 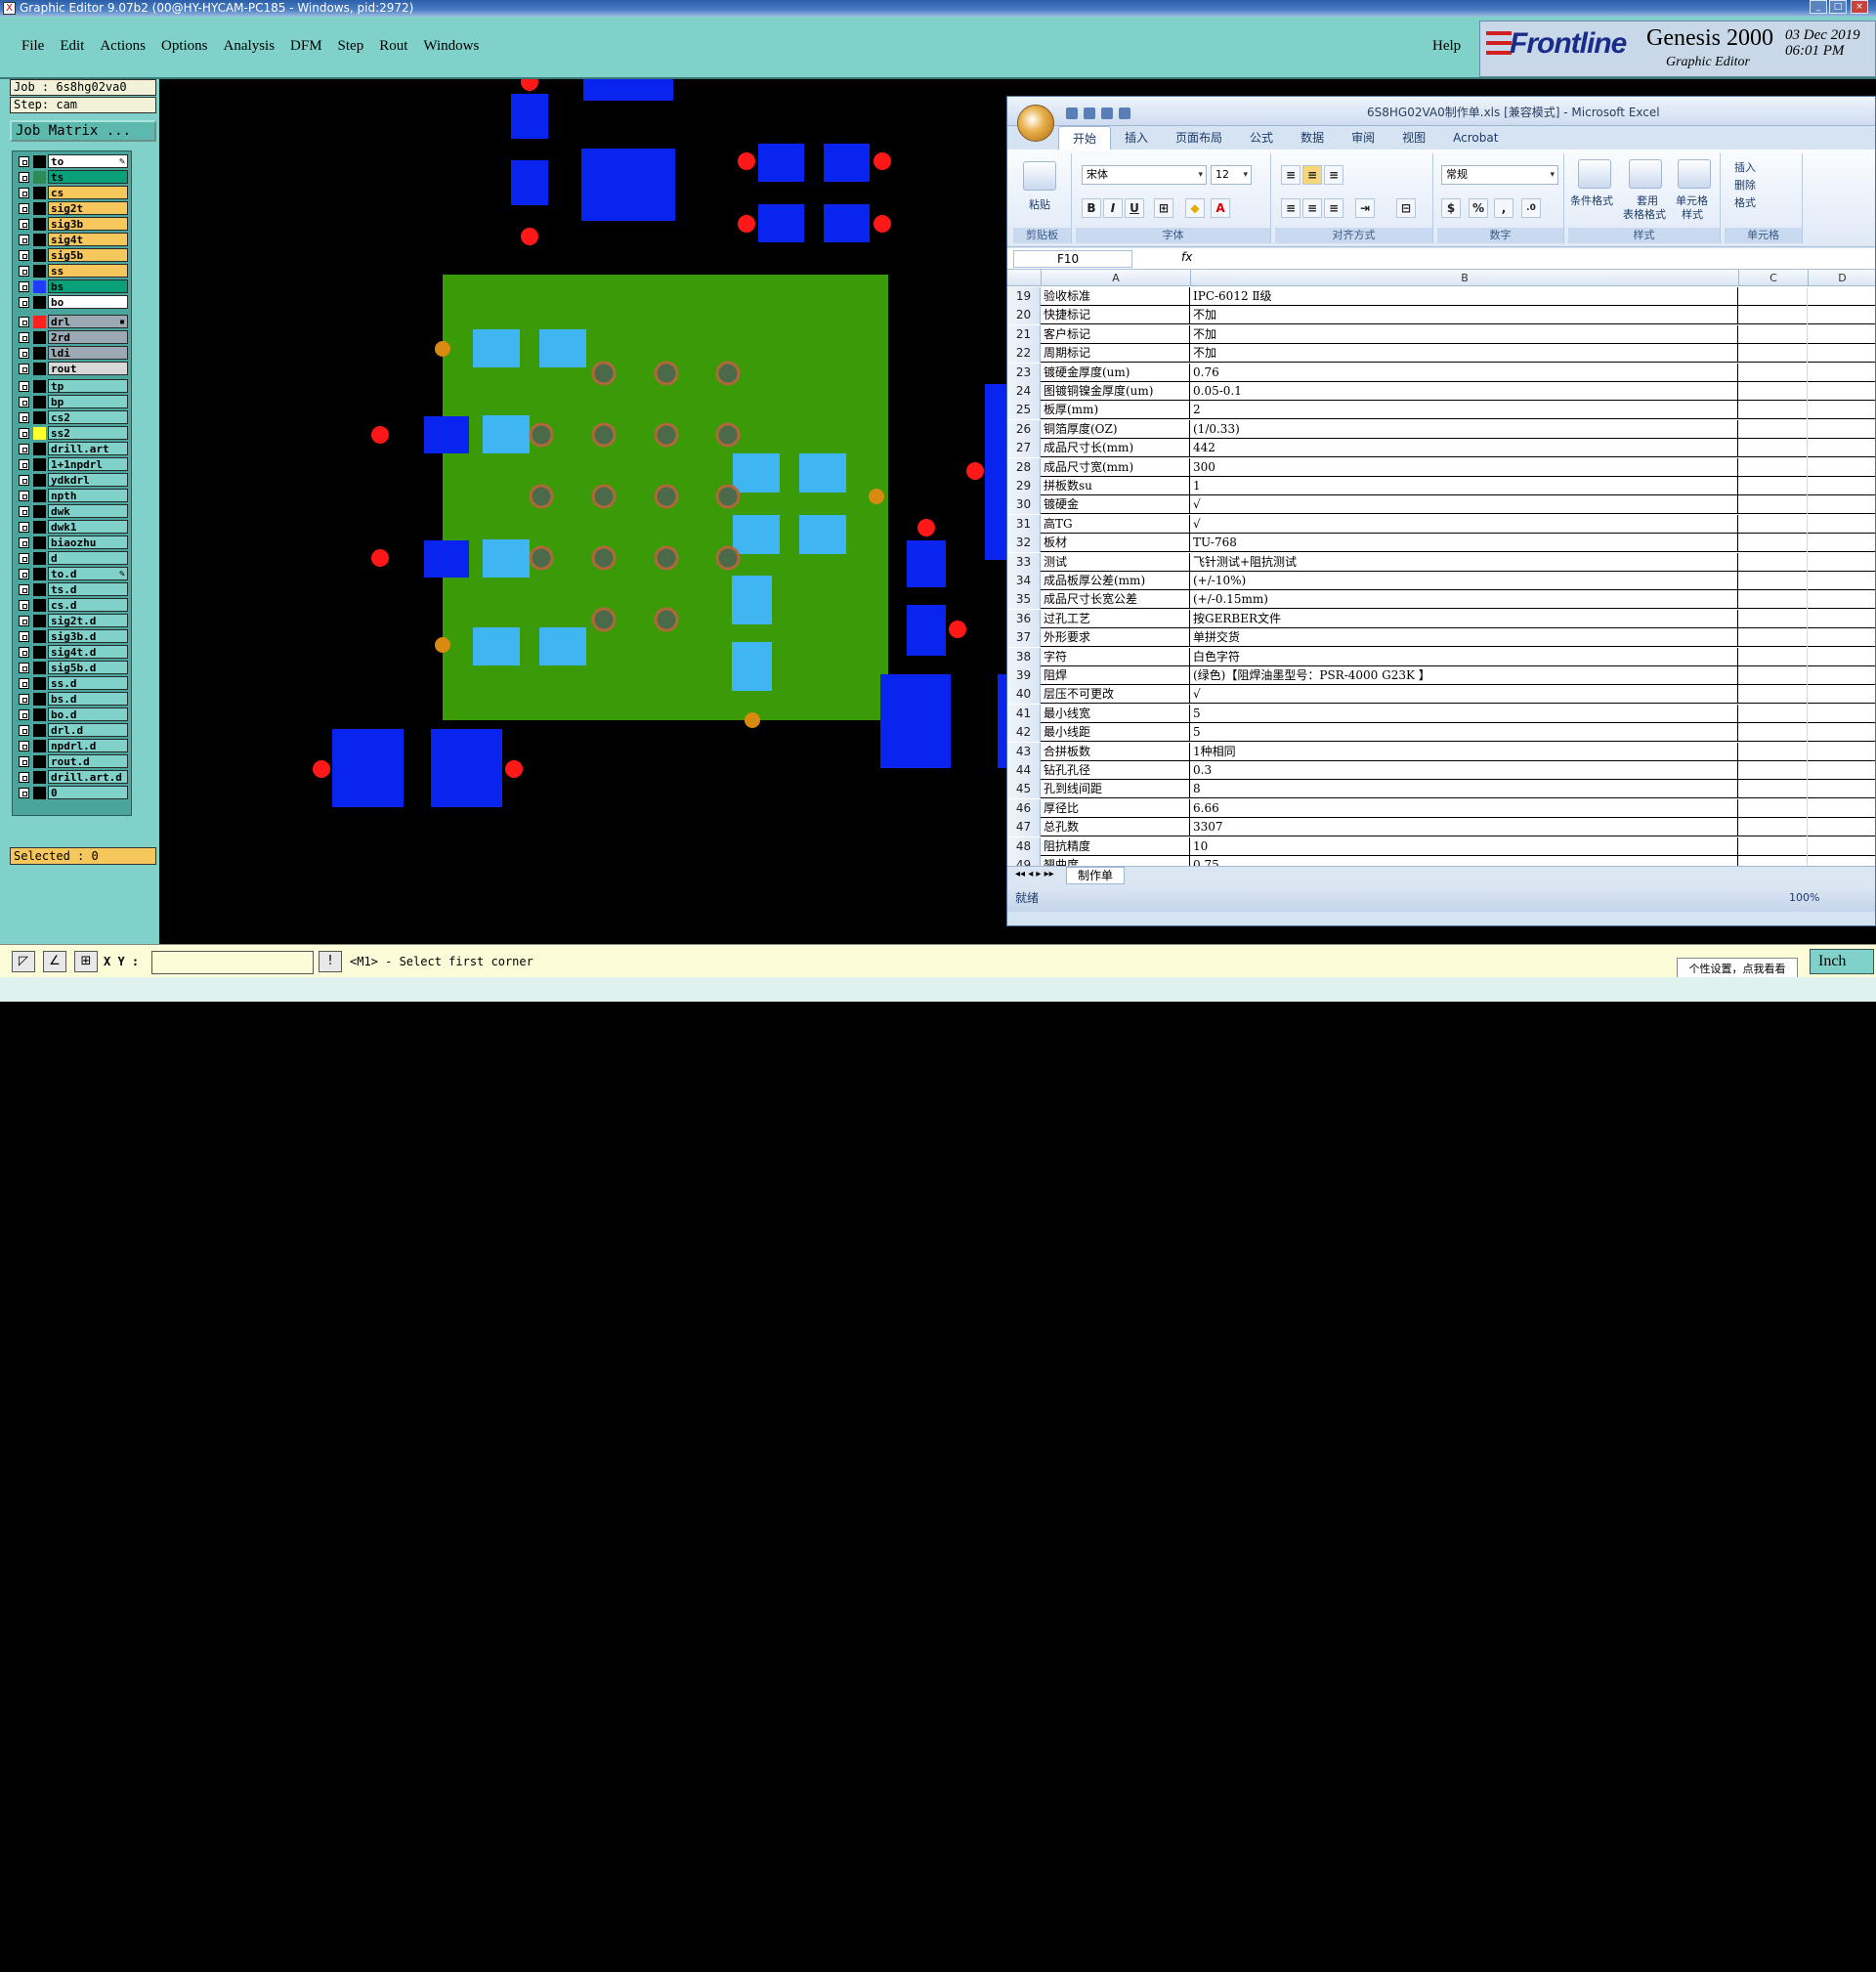 What do you see at coordinates (1144, 175) in the screenshot?
I see `font-name-select: 宋体` at bounding box center [1144, 175].